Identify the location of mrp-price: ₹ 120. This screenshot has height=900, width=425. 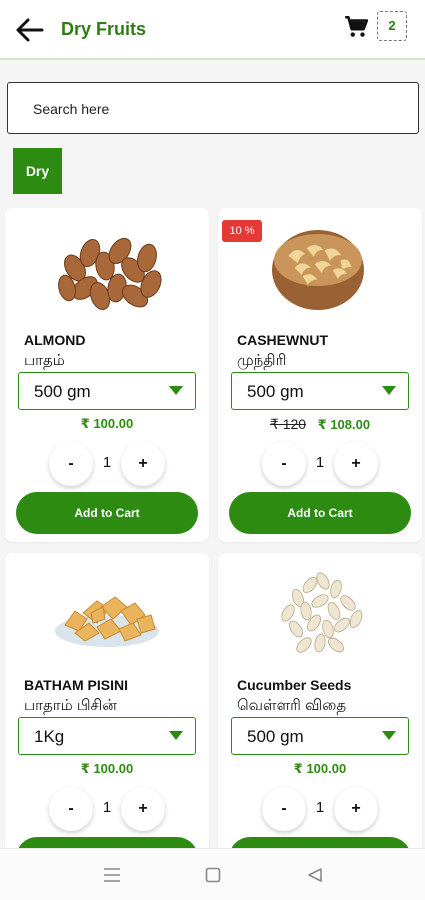
(288, 424).